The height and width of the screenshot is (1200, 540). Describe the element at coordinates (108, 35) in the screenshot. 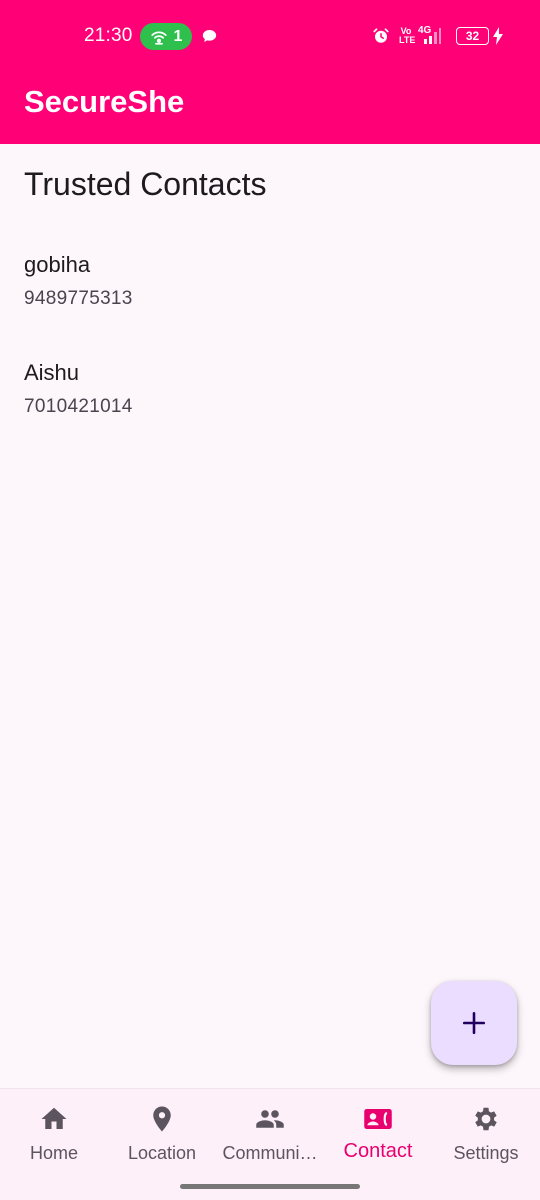

I see `status-time: 21:30` at that location.